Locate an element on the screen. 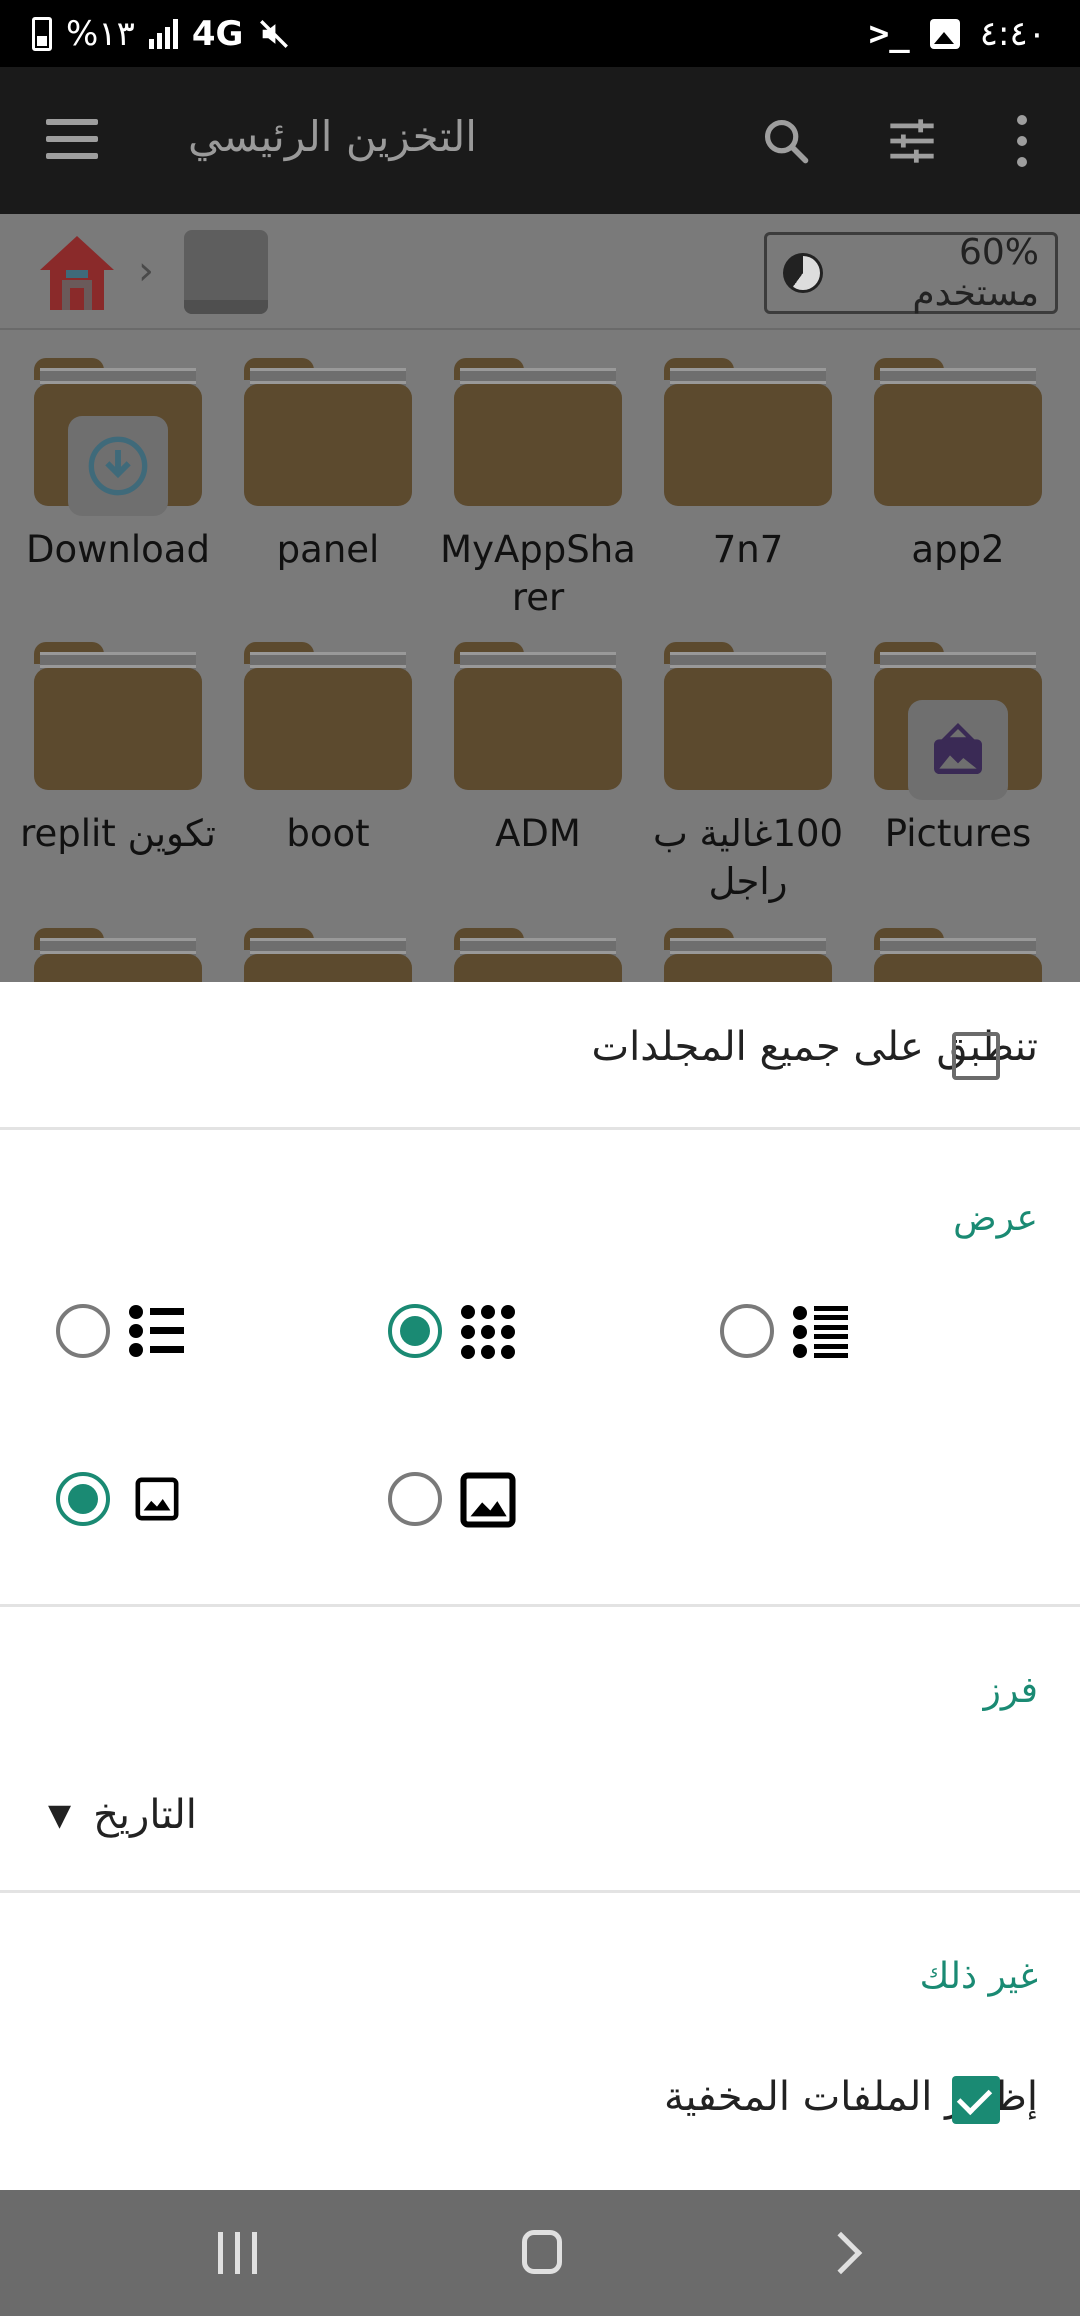 This screenshot has height=2316, width=1080. apply-all-checkbox is located at coordinates (976, 1056).